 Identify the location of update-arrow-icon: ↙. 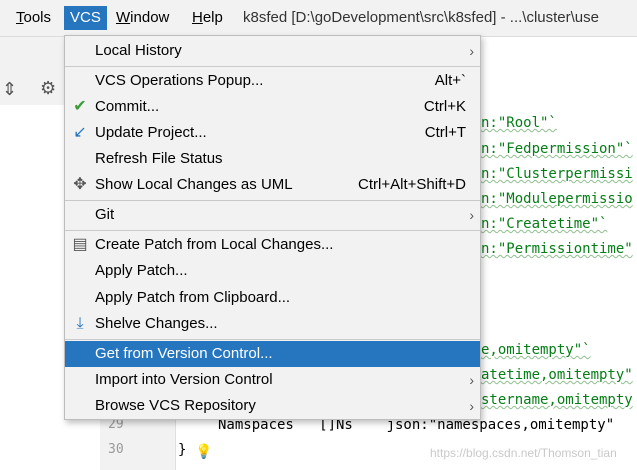
(80, 132).